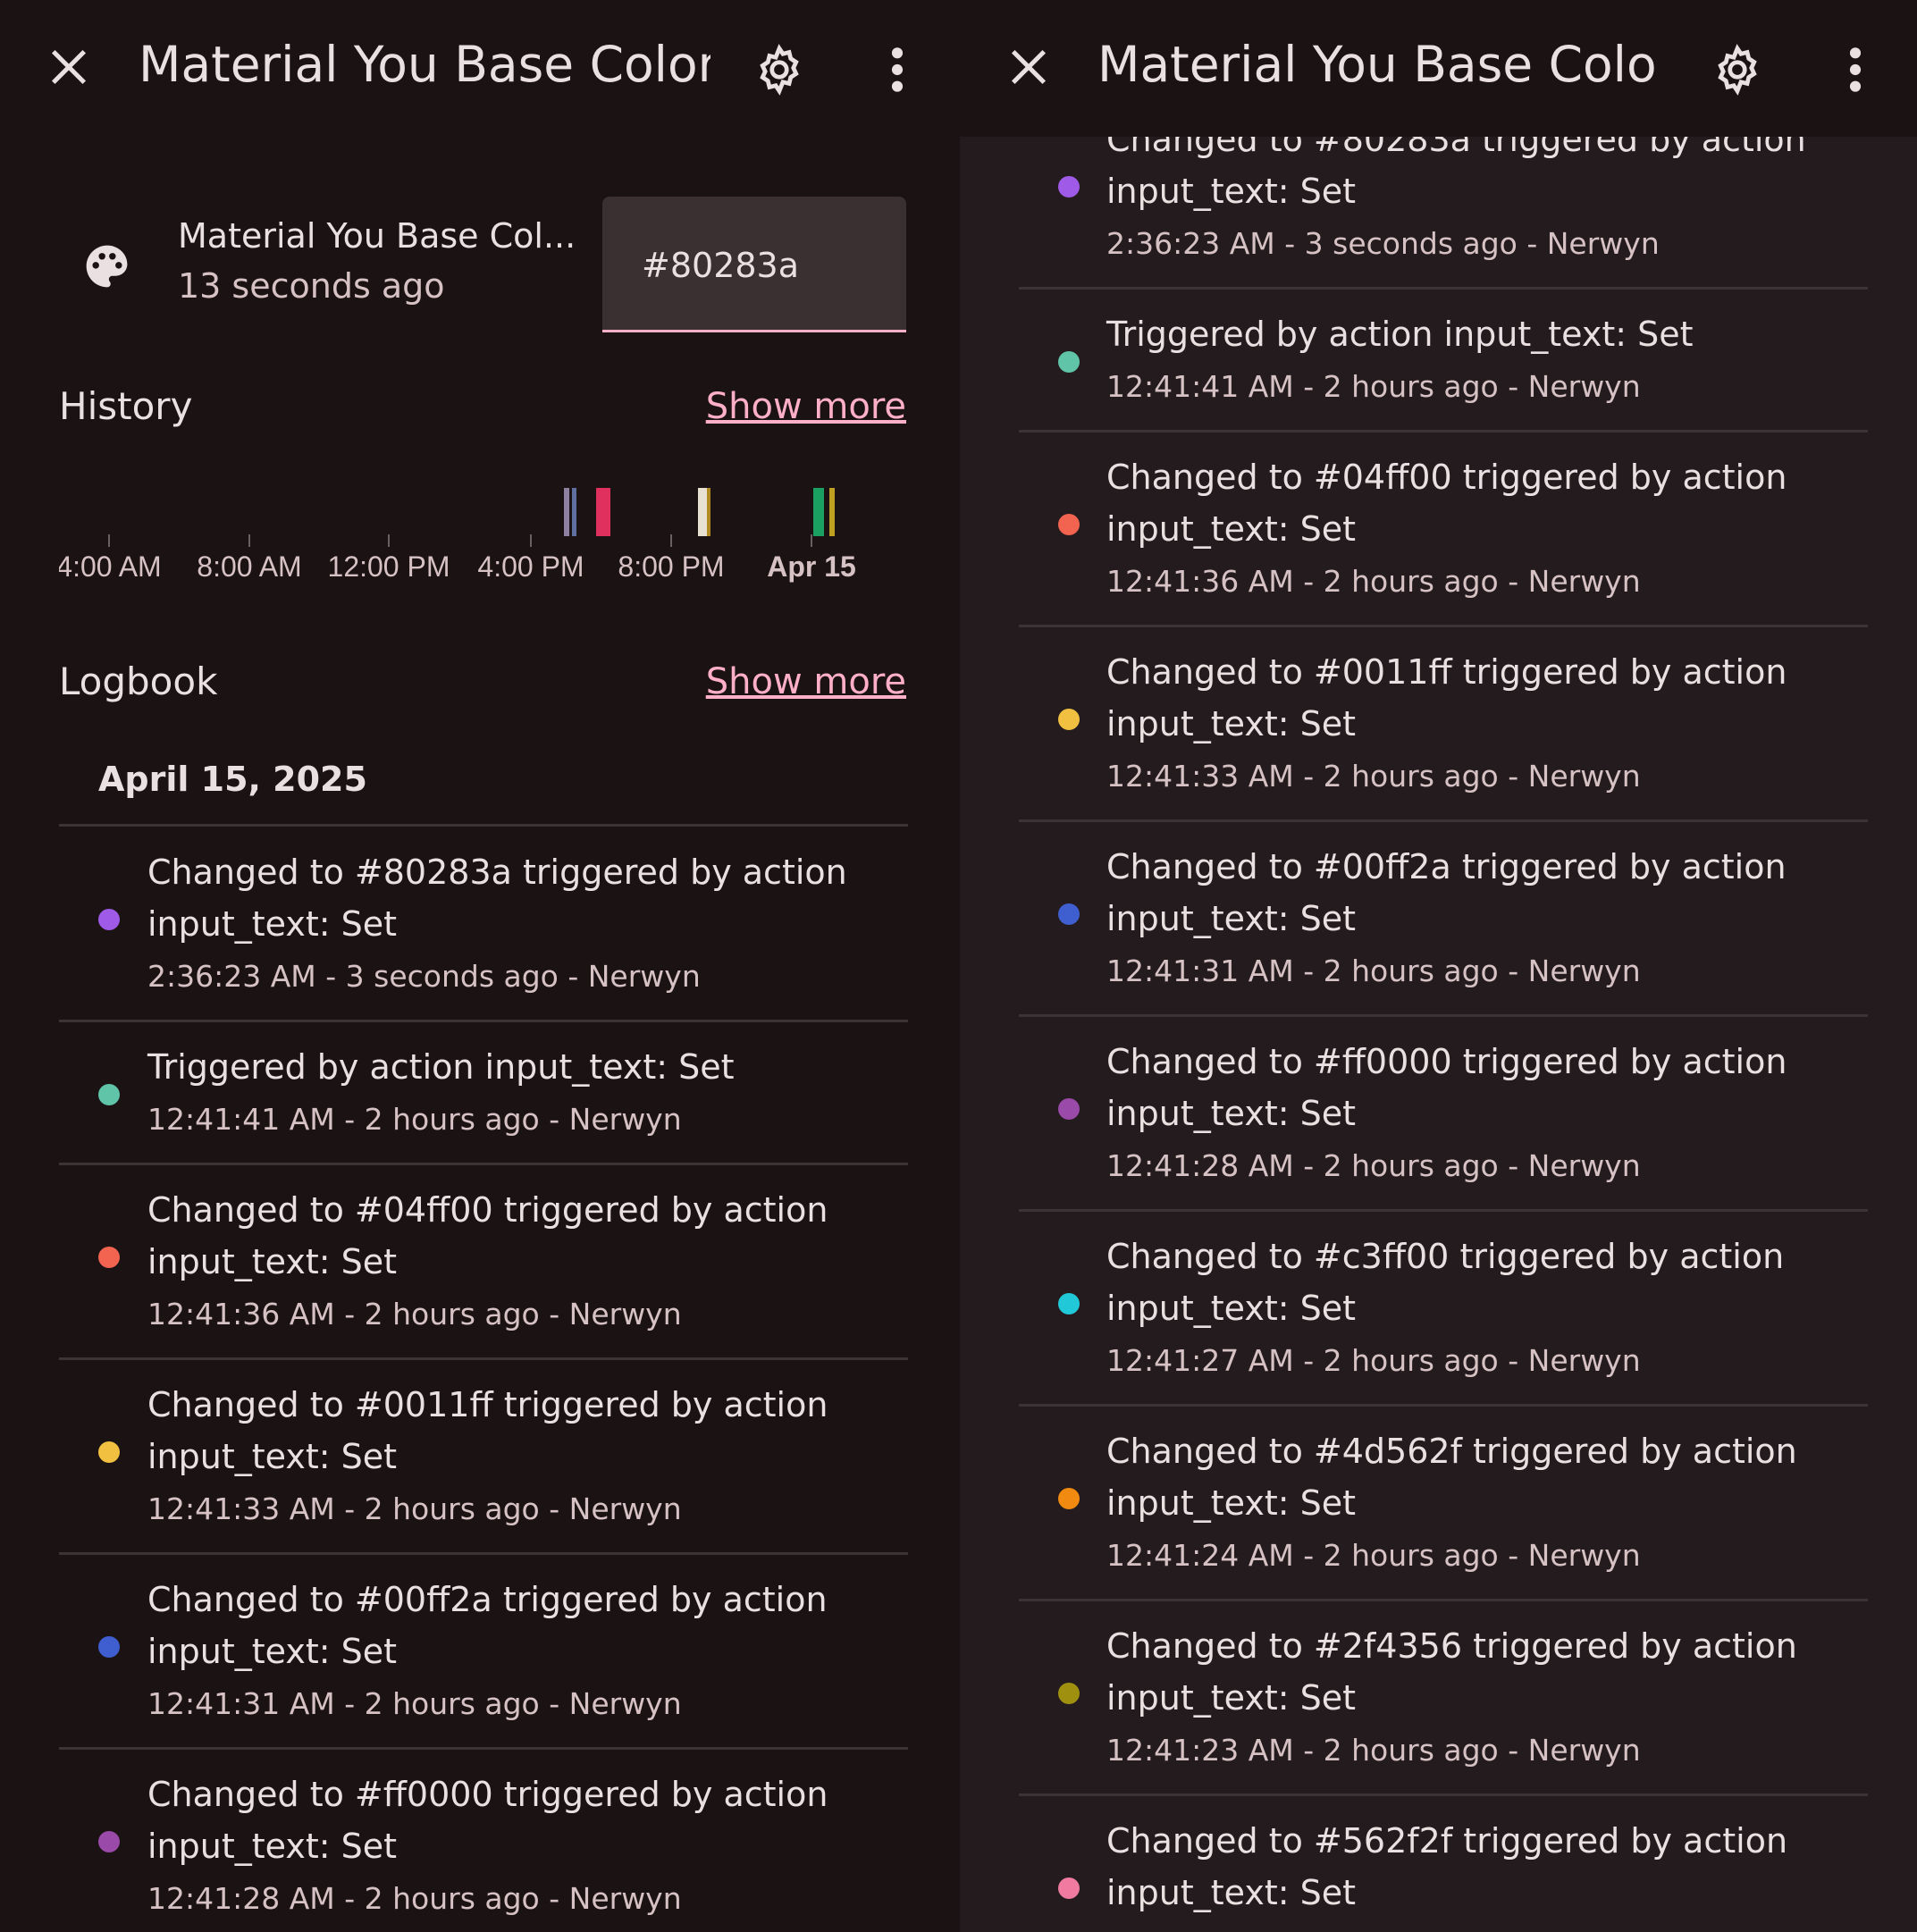  I want to click on logbook-date-header: April 15, 2025, so click(232, 779).